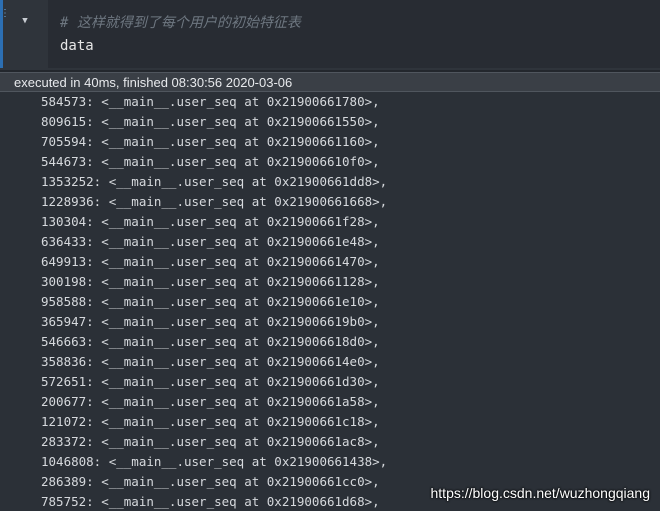 The image size is (660, 511). Describe the element at coordinates (540, 493) in the screenshot. I see `watermark-text: https://blog.csdn.net/wuzhongqiang` at that location.